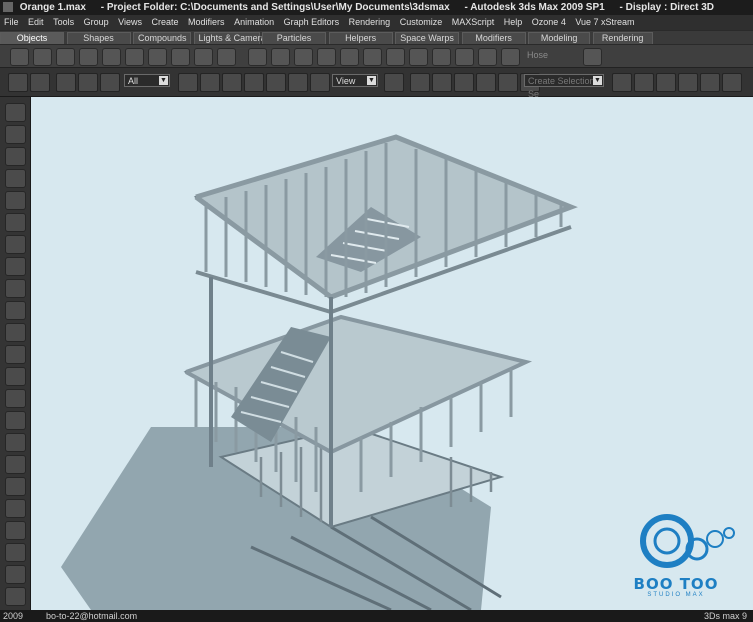 The width and height of the screenshot is (753, 622). Describe the element at coordinates (276, 82) in the screenshot. I see `move-icon` at that location.